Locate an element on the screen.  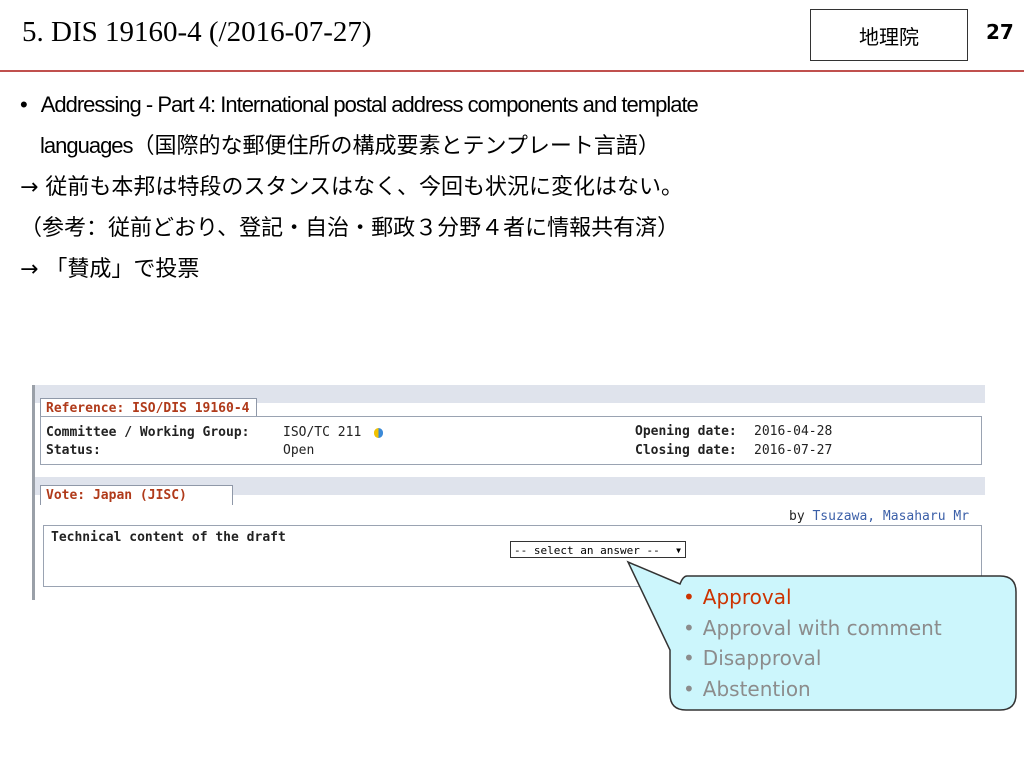
callout-option-label: Abstention is located at coordinates (756, 688).